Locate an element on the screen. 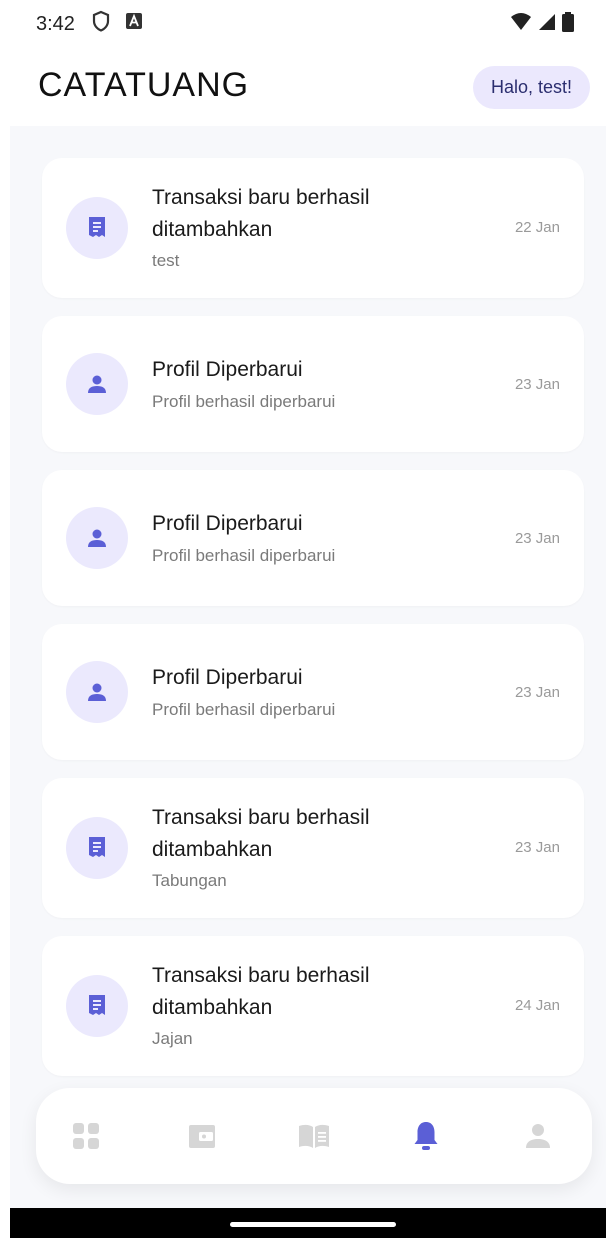 The width and height of the screenshot is (606, 1238). status-right-icons is located at coordinates (542, 25).